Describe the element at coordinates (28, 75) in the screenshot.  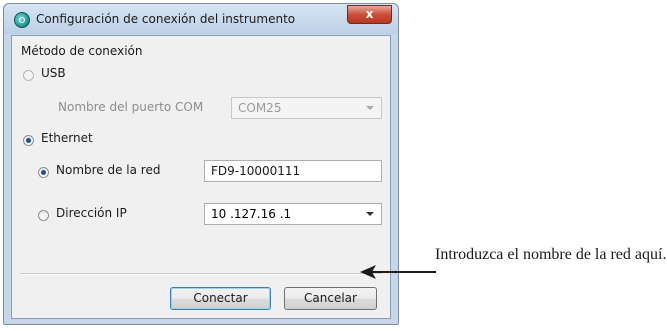
I see `usb-radio` at that location.